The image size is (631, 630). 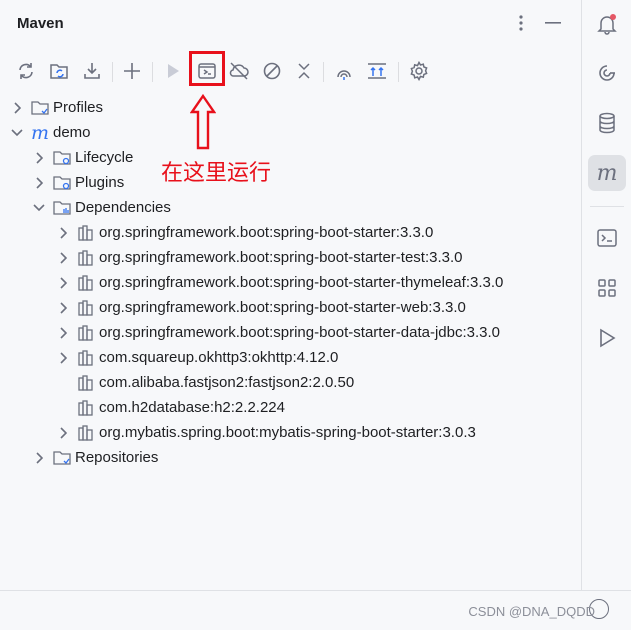 I want to click on tree-item-profiles: Profiles, so click(x=56, y=107).